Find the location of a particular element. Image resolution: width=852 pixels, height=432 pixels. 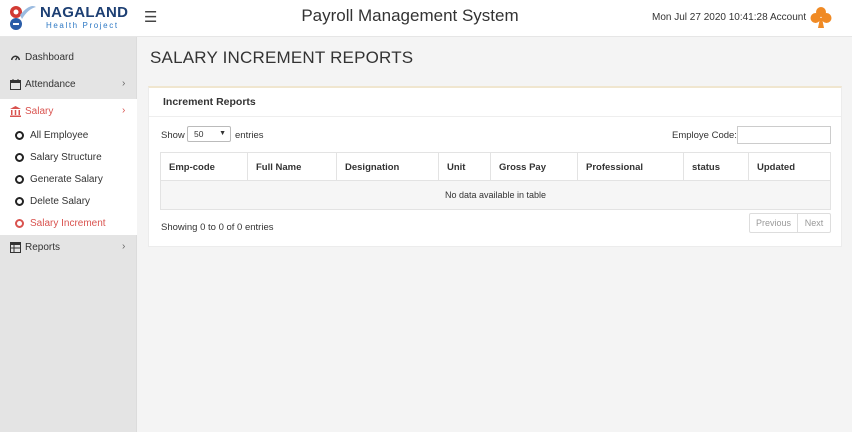

logo-title: NAGALAND is located at coordinates (84, 12).